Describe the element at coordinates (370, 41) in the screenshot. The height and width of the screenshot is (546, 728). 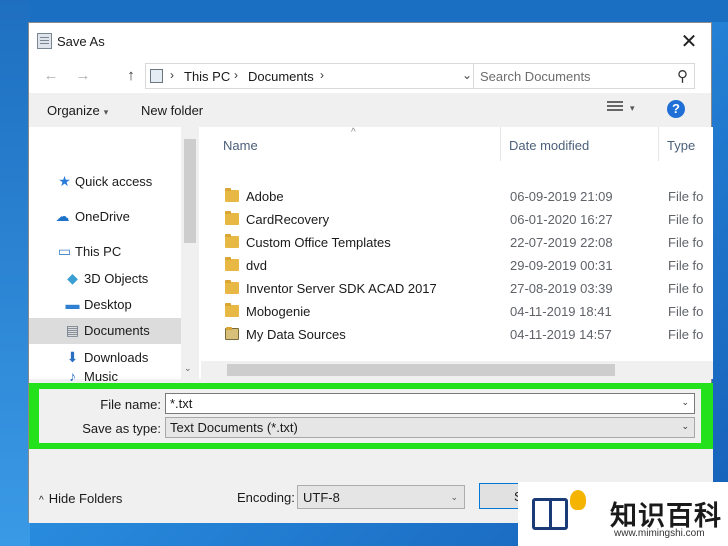
I see `title-bar: Save As ✕` at that location.